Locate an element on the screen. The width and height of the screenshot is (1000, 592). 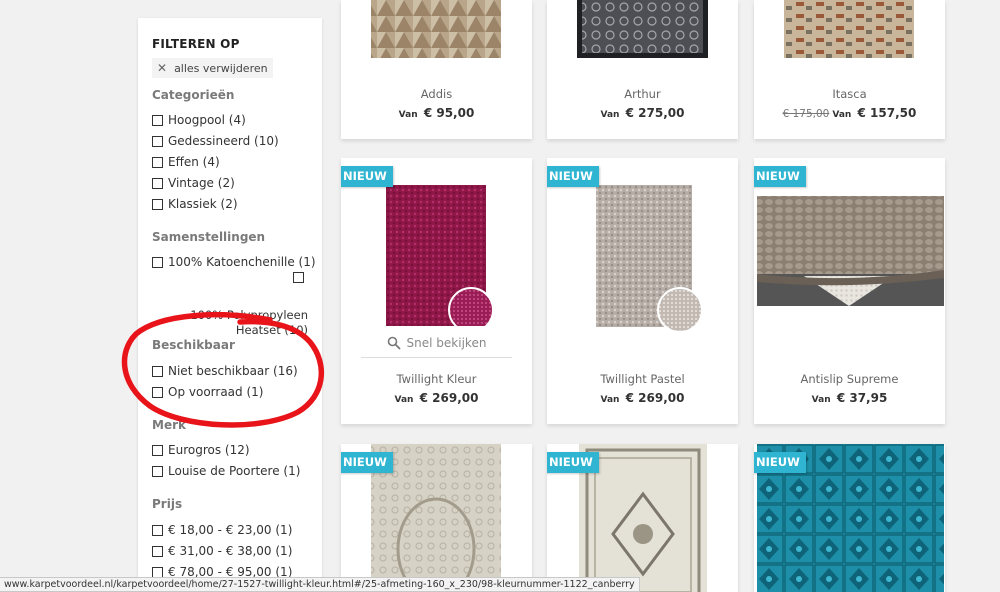
filter-option-price-31-38: € 31,00 - € 38,00 (1) is located at coordinates (222, 551).